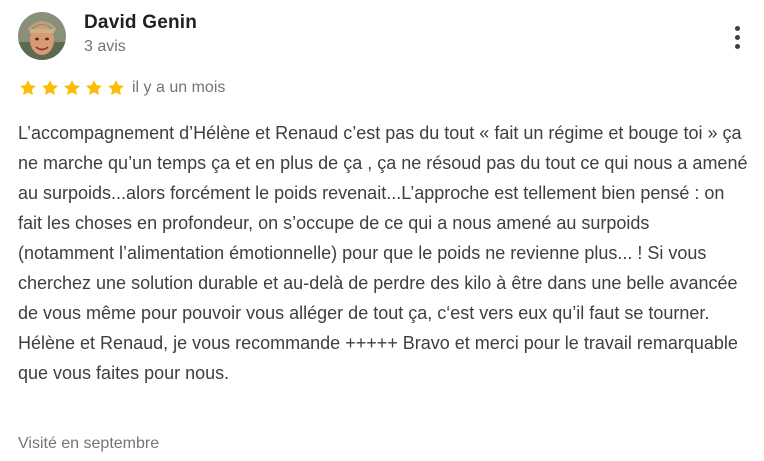 The image size is (764, 461). I want to click on visit-info: Visité en septembre, so click(89, 443).